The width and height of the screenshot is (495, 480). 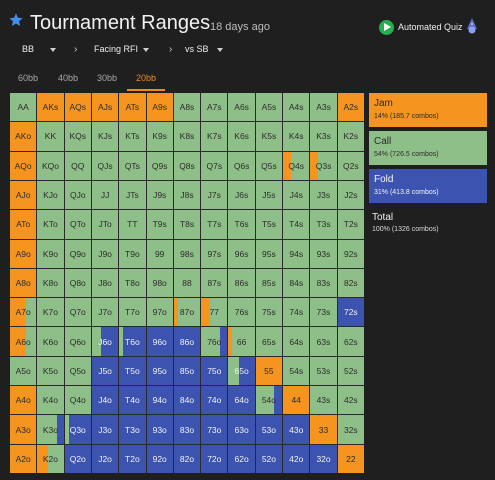 What do you see at coordinates (323, 341) in the screenshot?
I see `hand-cell: 63s` at bounding box center [323, 341].